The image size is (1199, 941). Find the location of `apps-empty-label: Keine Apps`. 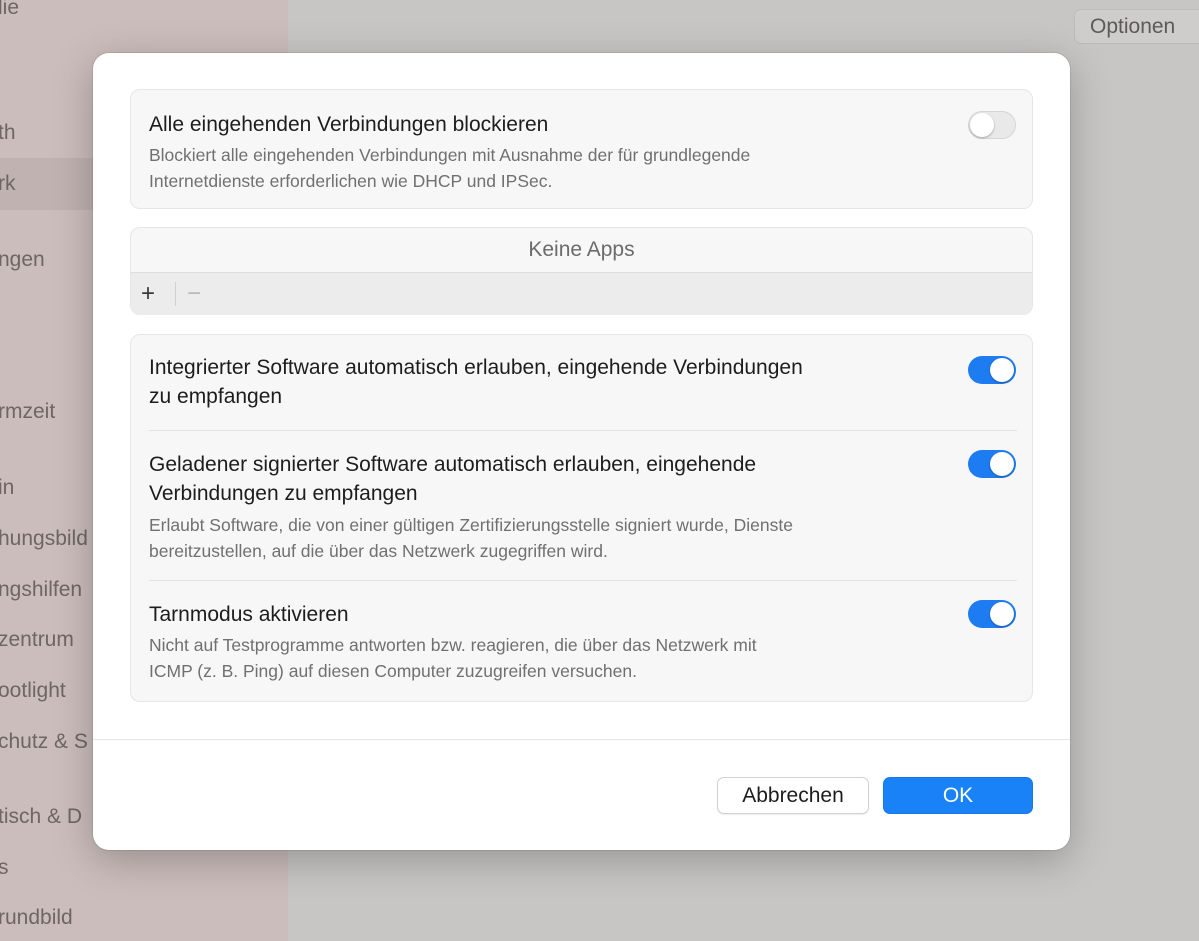

apps-empty-label: Keine Apps is located at coordinates (581, 249).